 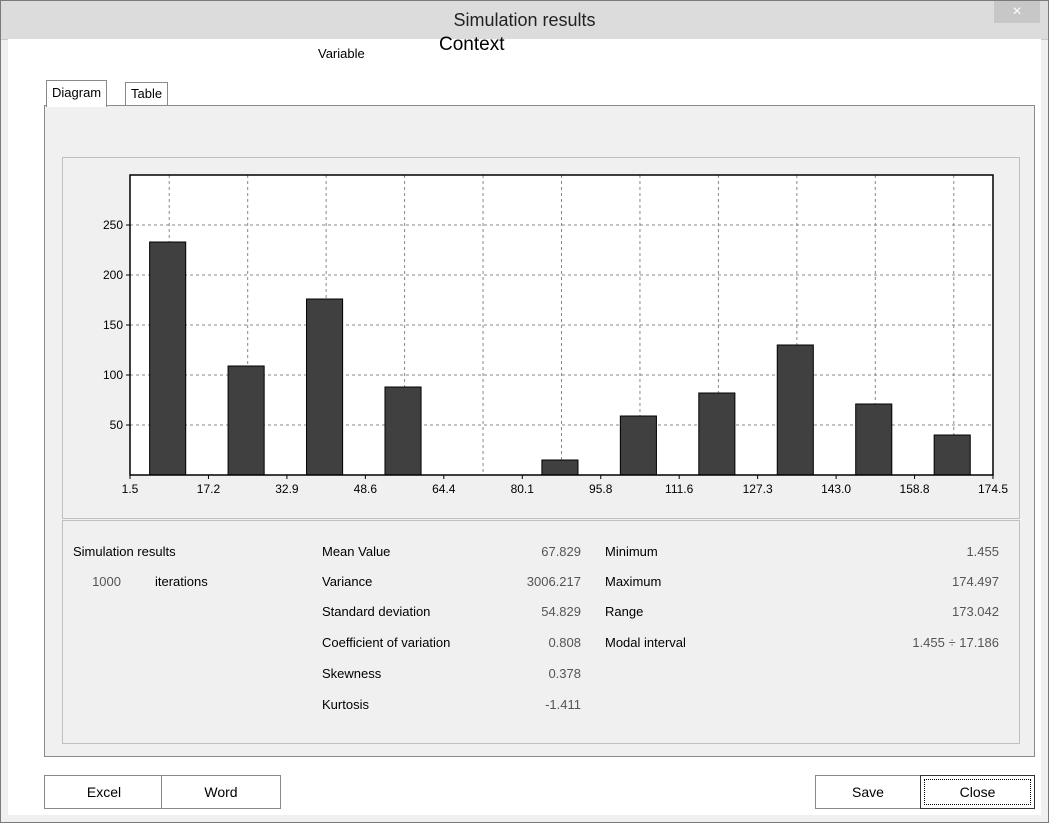 What do you see at coordinates (181, 581) in the screenshot?
I see `iterations-label: iterations` at bounding box center [181, 581].